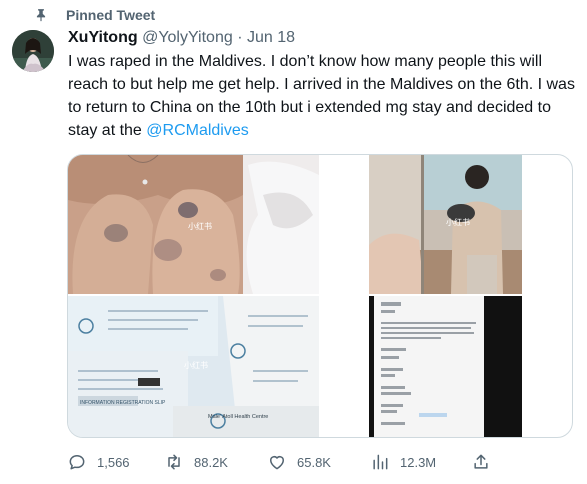  Describe the element at coordinates (174, 462) in the screenshot. I see `retweet-icon` at that location.